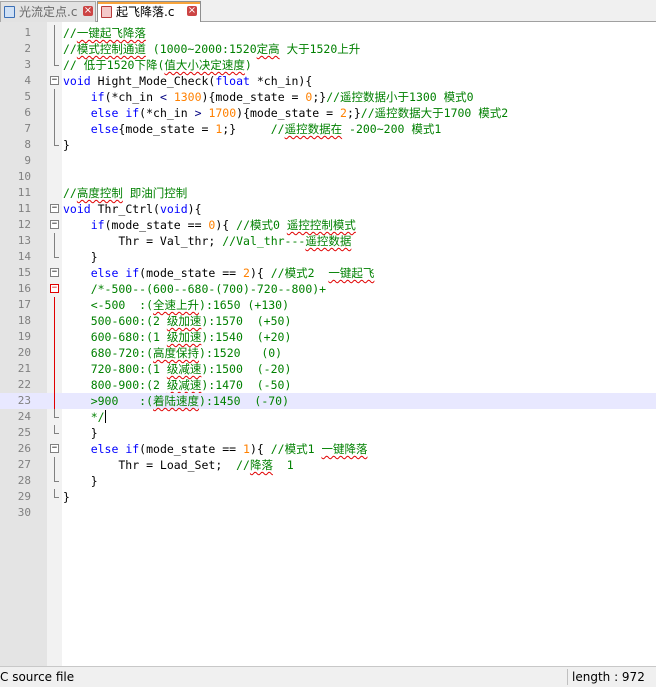 The width and height of the screenshot is (656, 687). I want to click on text-caret, so click(105, 416).